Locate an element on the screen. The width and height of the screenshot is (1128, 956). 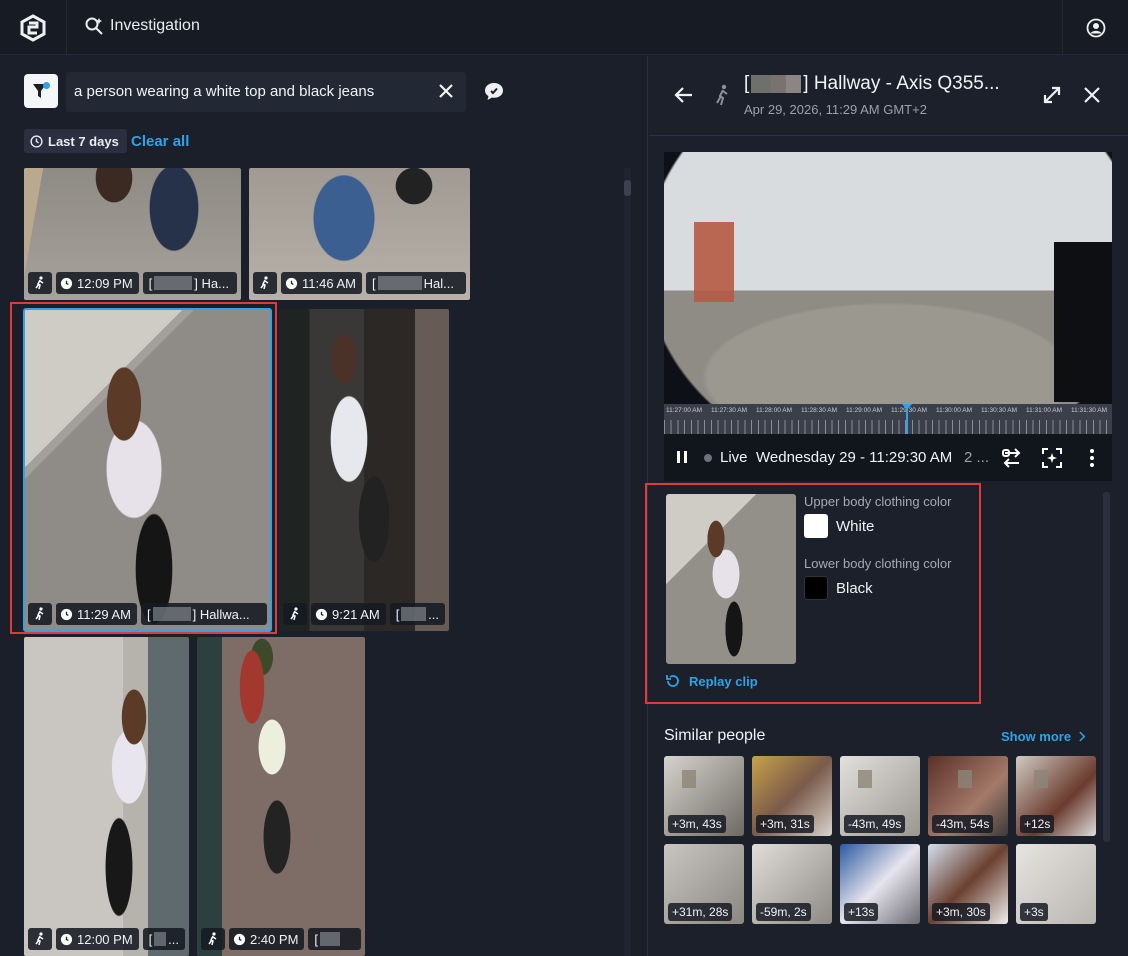
person-crop is located at coordinates (731, 579).